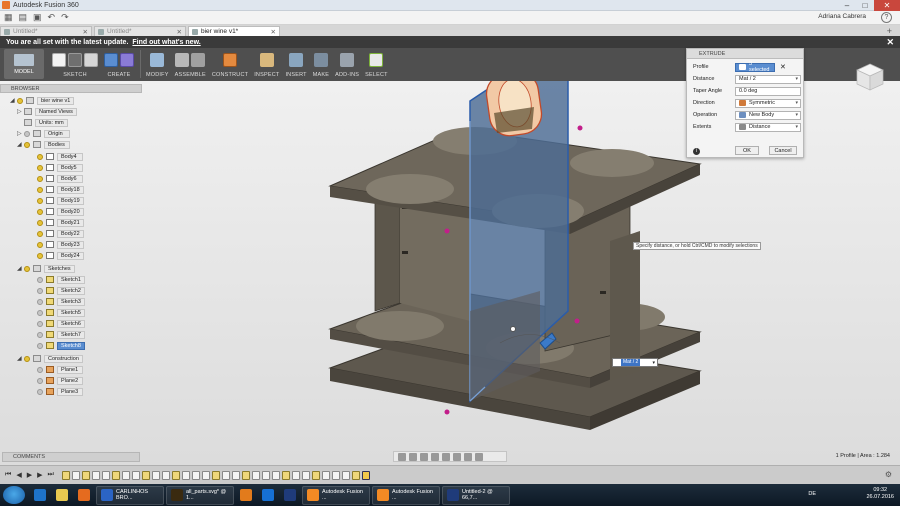 The width and height of the screenshot is (900, 506). Describe the element at coordinates (75, 75) in the screenshot. I see `sketch-menu-label: SKETCH` at that location.